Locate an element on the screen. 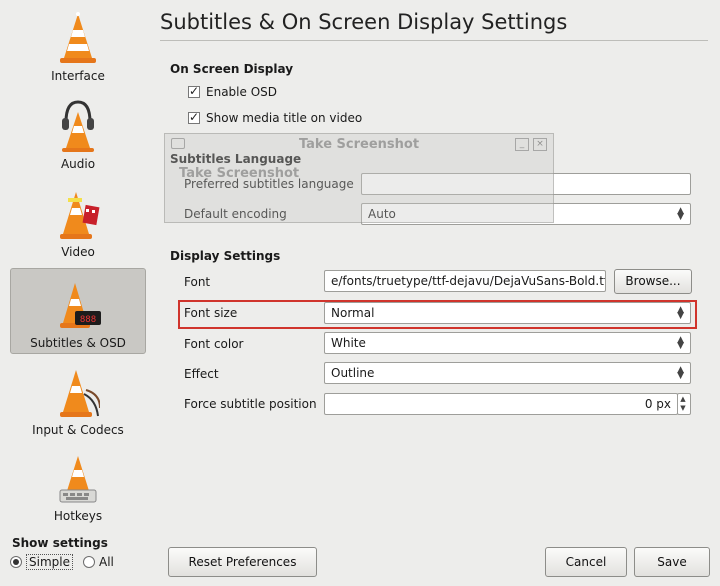  reset-preferences-button: Reset Preferences is located at coordinates (242, 562).